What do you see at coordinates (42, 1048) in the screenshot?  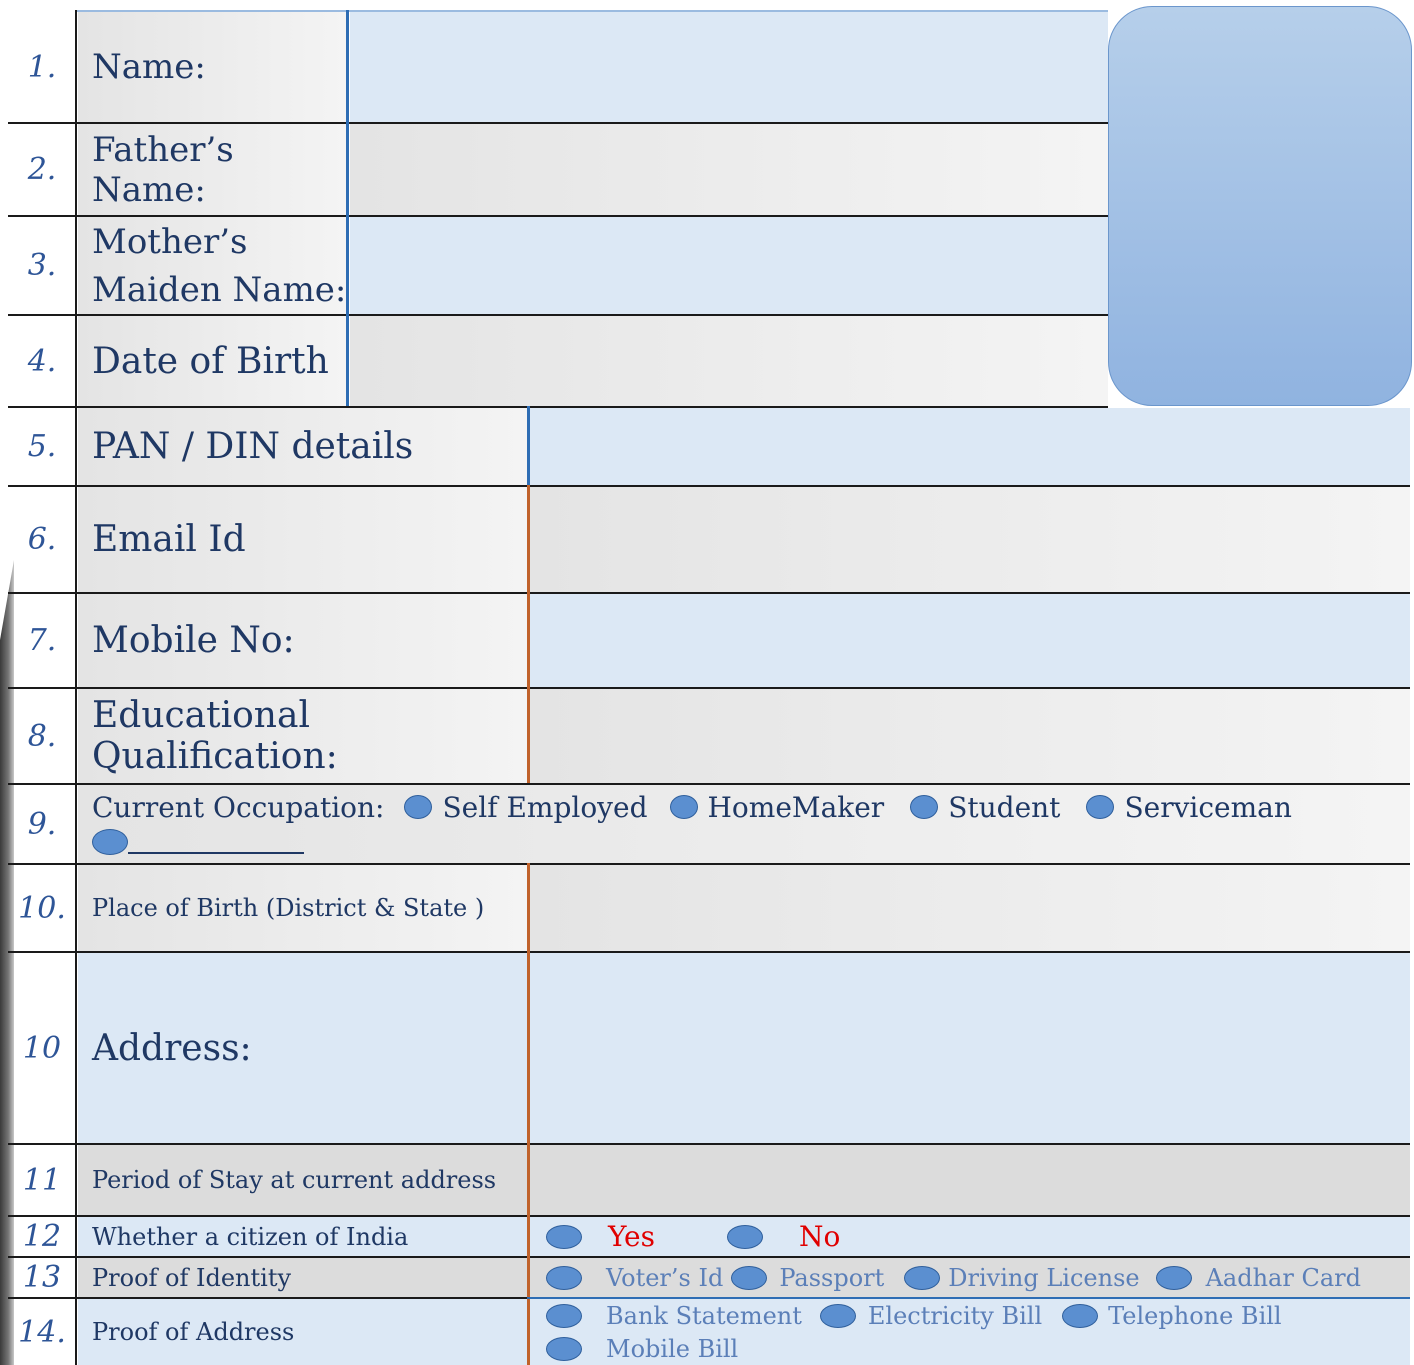 I see `row-number: 10` at bounding box center [42, 1048].